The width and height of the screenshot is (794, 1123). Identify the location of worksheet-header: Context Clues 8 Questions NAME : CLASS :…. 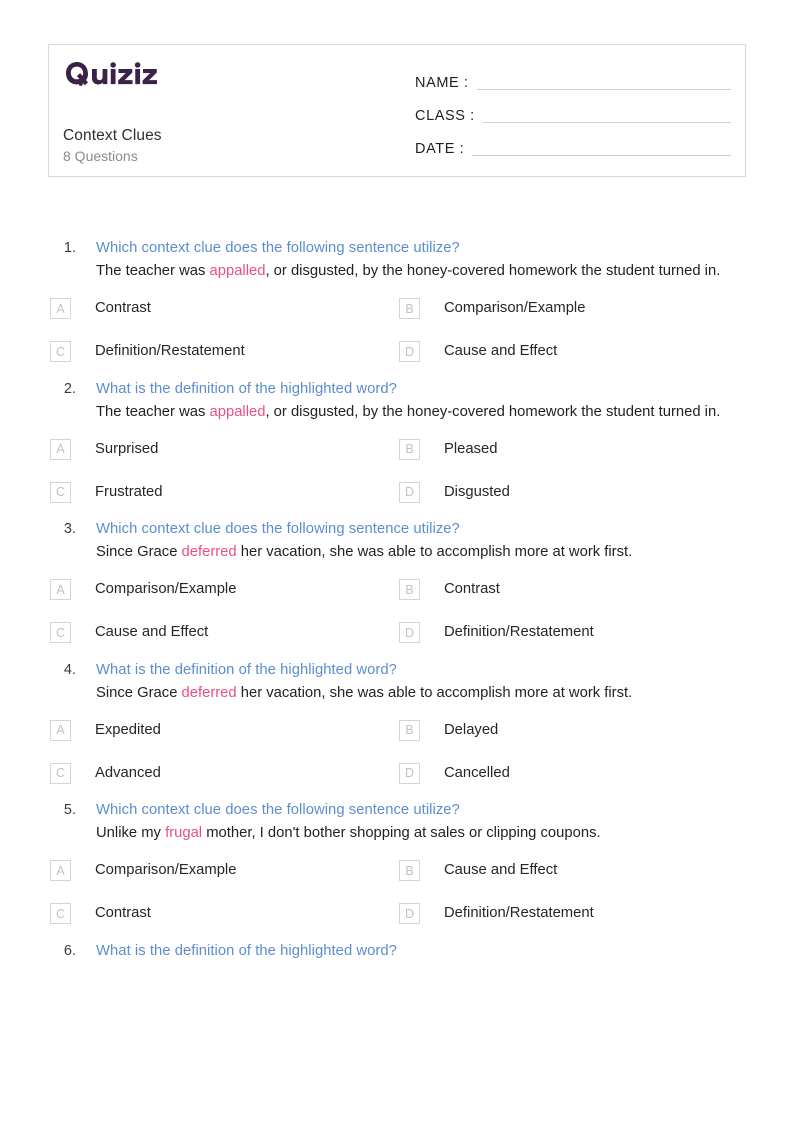
(397, 110).